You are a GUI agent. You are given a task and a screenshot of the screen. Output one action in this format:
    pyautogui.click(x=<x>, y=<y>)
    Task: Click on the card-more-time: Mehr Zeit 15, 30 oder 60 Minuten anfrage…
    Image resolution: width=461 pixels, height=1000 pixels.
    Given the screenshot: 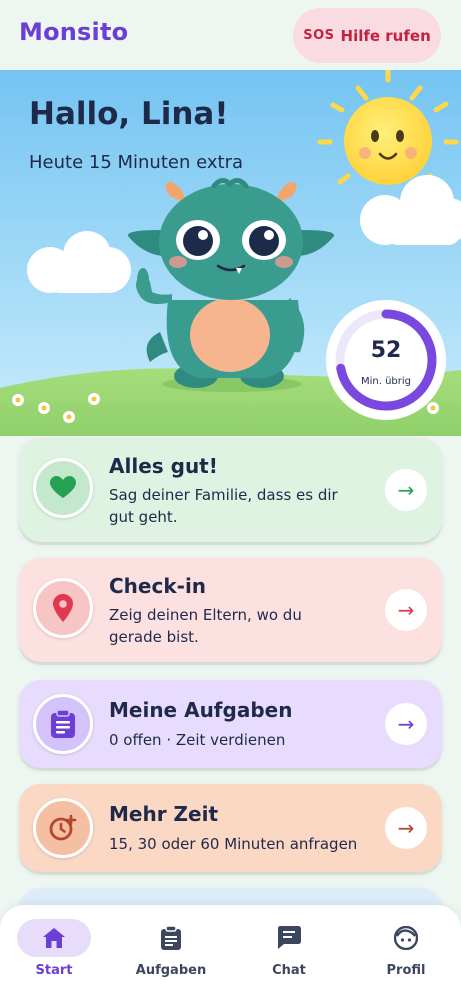 What is the action you would take?
    pyautogui.click(x=230, y=828)
    